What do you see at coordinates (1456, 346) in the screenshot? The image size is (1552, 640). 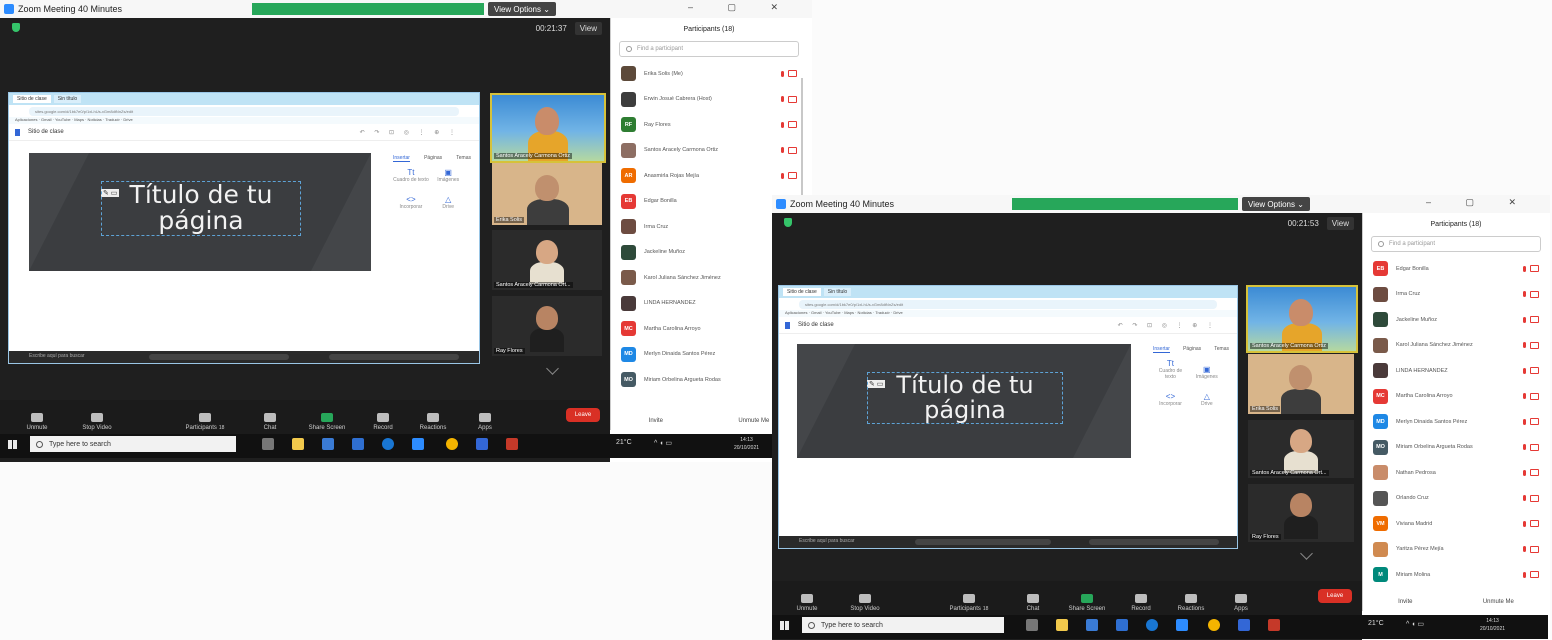 I see `participant-row: Karol Juliana Sánchez Jiménez` at bounding box center [1456, 346].